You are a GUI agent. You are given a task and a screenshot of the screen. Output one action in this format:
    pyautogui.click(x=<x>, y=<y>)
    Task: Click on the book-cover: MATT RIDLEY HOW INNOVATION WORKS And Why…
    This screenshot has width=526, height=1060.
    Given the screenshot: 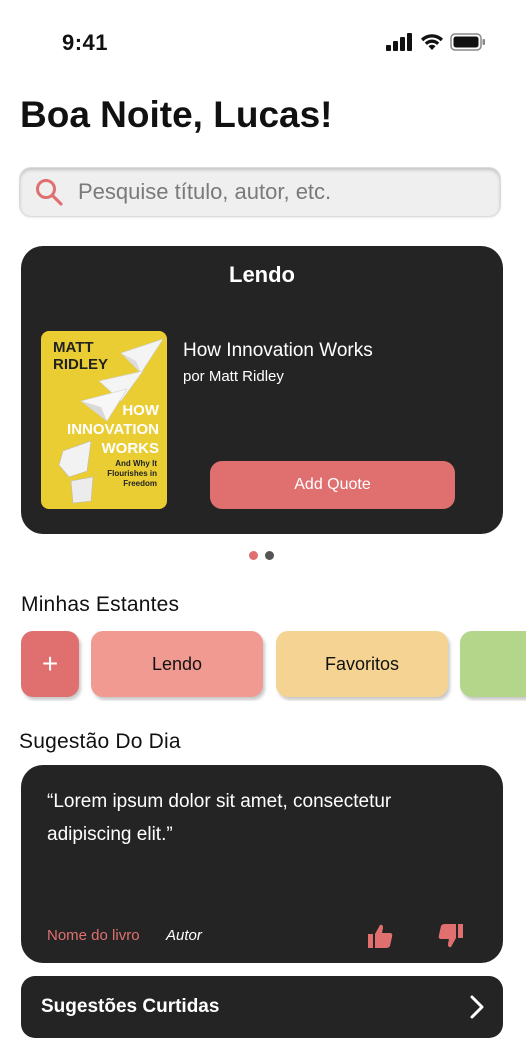 What is the action you would take?
    pyautogui.click(x=104, y=420)
    